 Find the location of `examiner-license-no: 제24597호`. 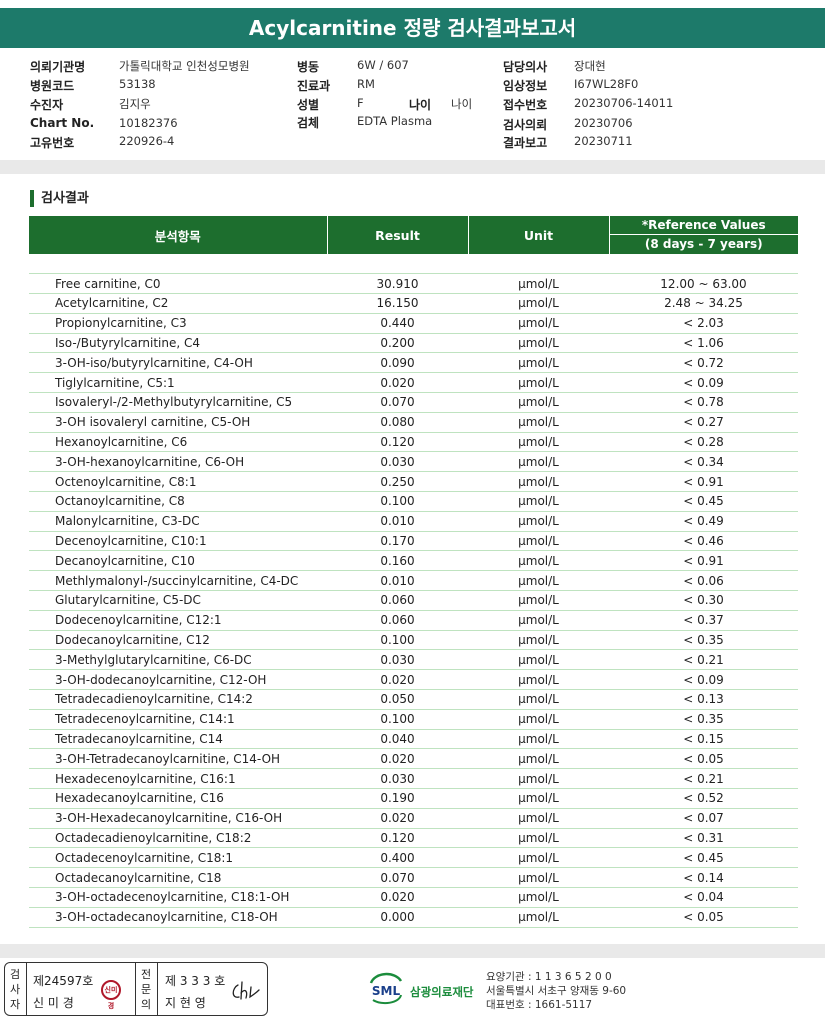

examiner-license-no: 제24597호 is located at coordinates (63, 981).